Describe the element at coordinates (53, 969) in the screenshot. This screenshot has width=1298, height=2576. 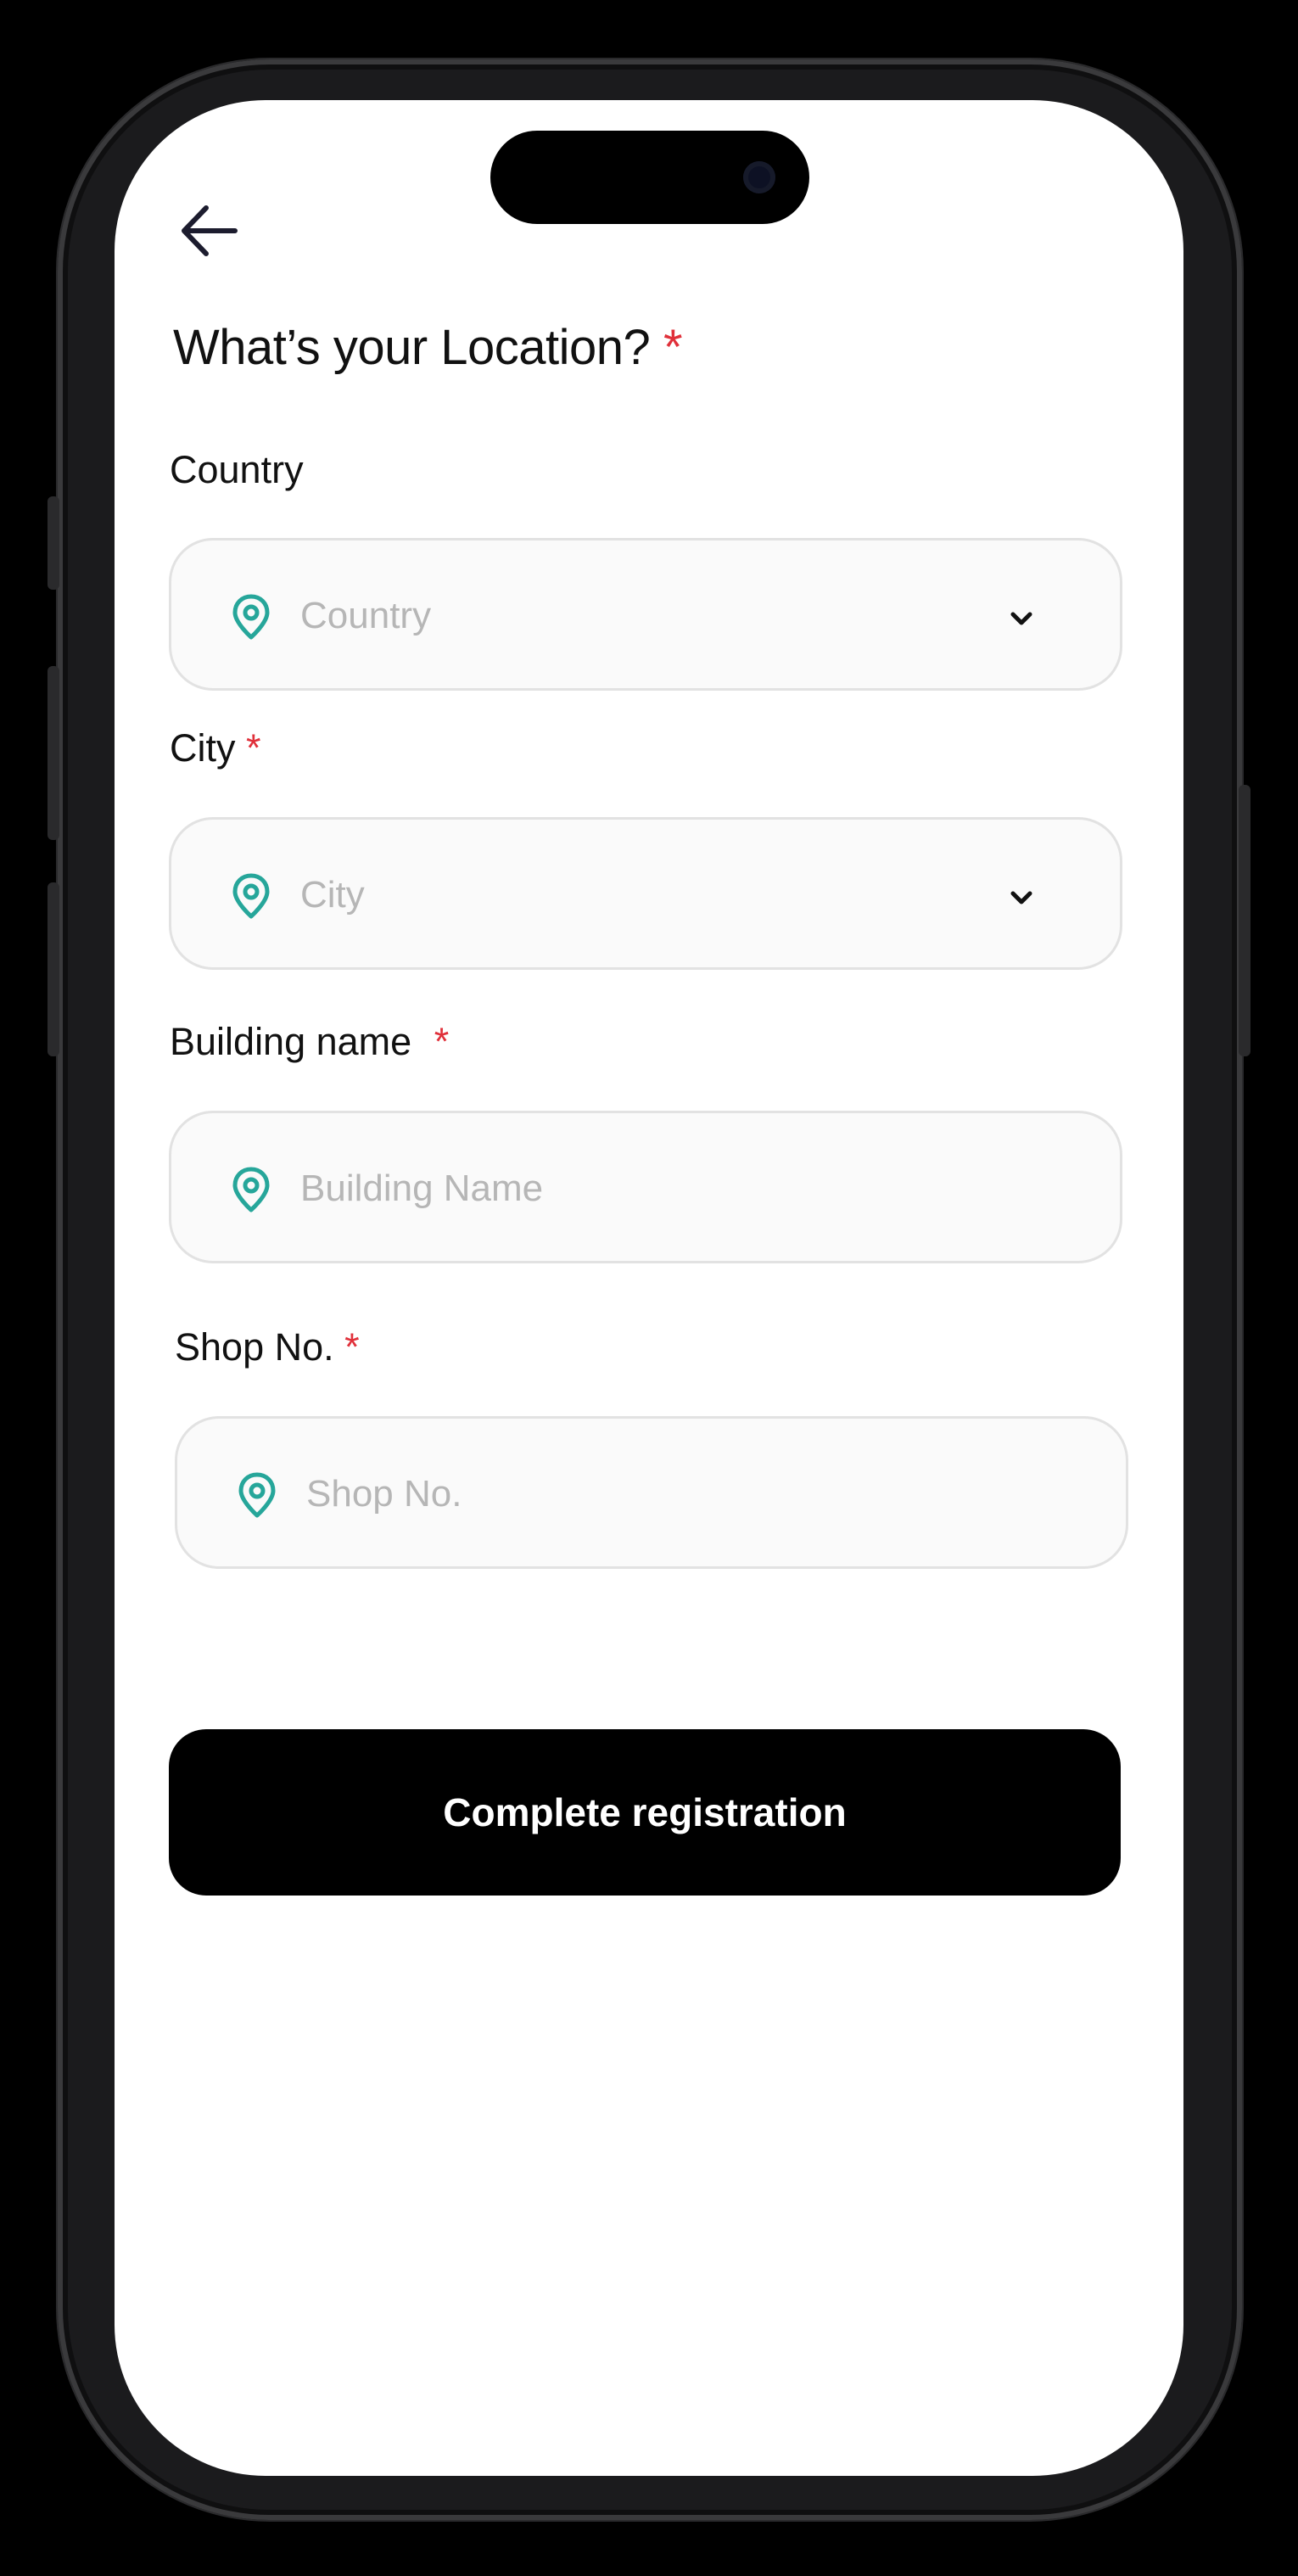
I see `volume-down-button` at that location.